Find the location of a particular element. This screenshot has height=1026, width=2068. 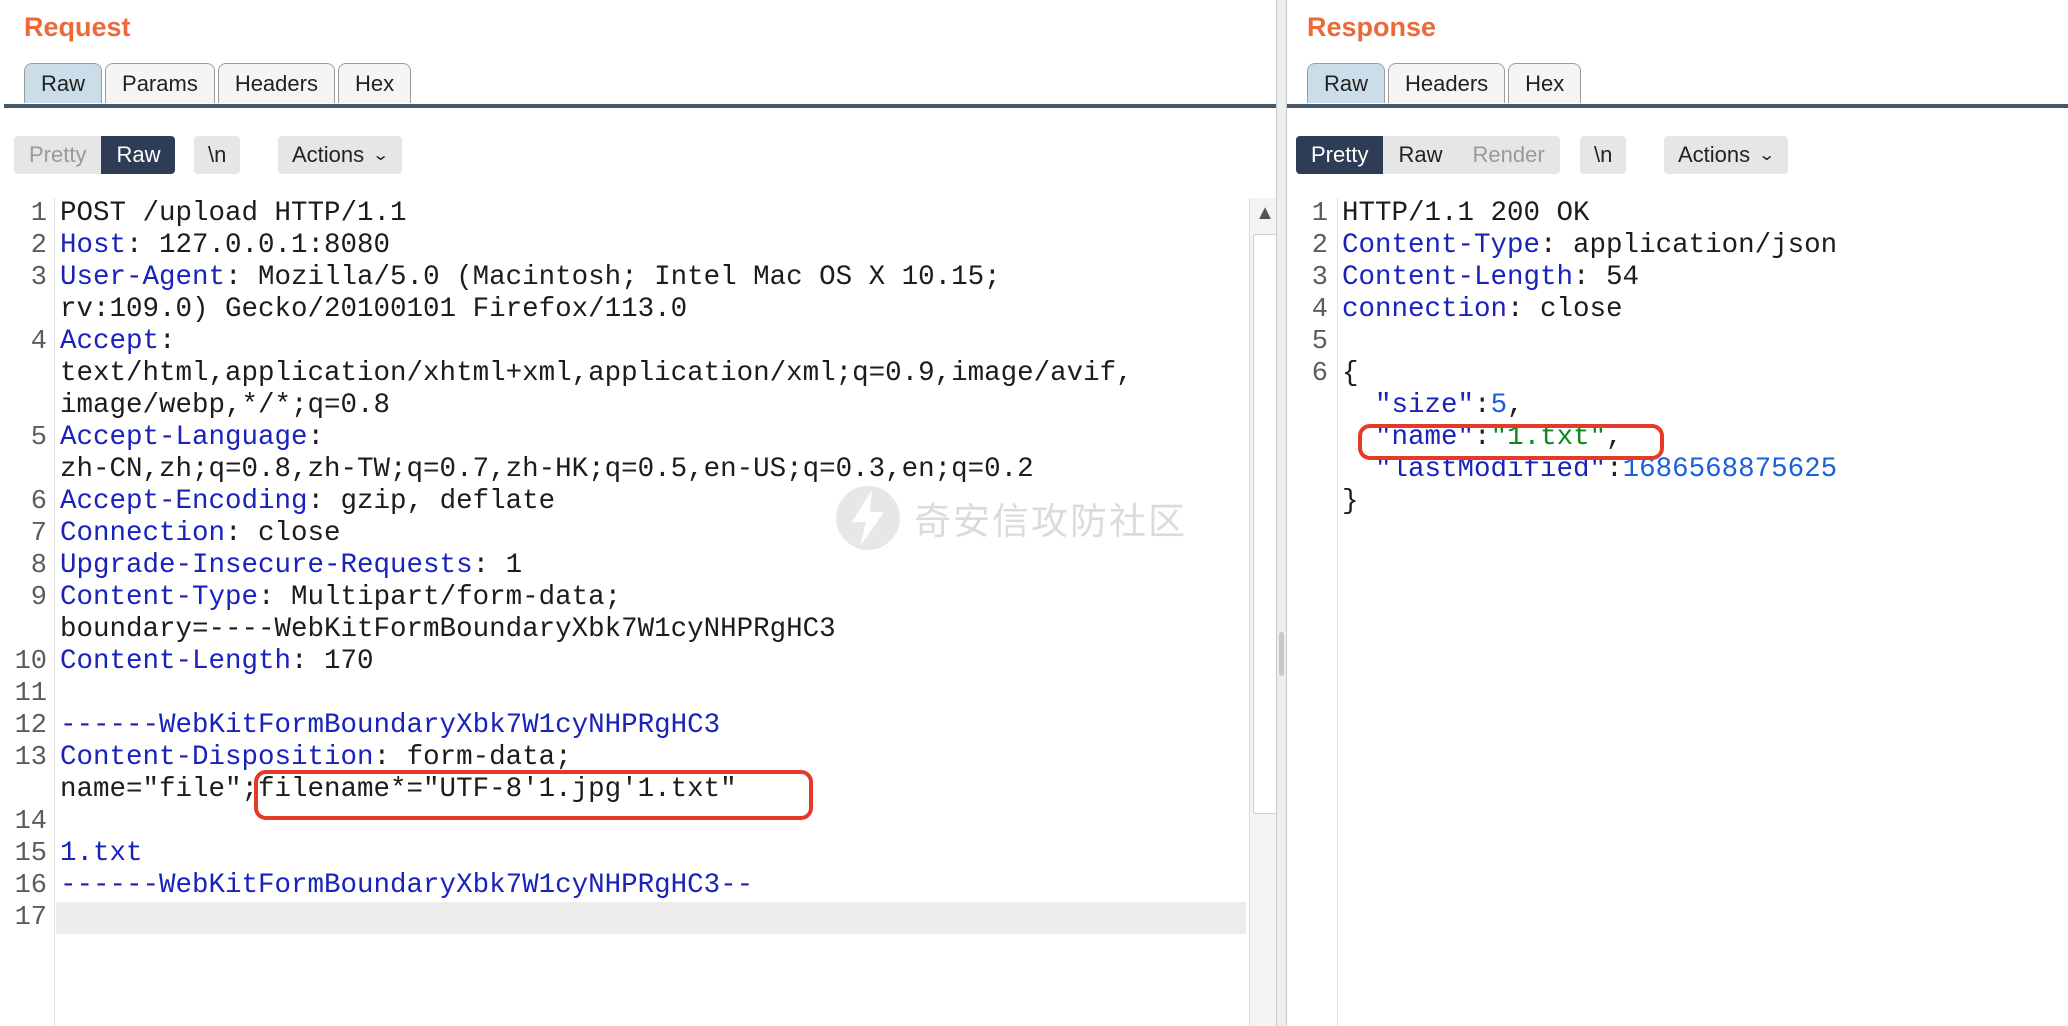

request-line-number: 17 is located at coordinates (30, 918).